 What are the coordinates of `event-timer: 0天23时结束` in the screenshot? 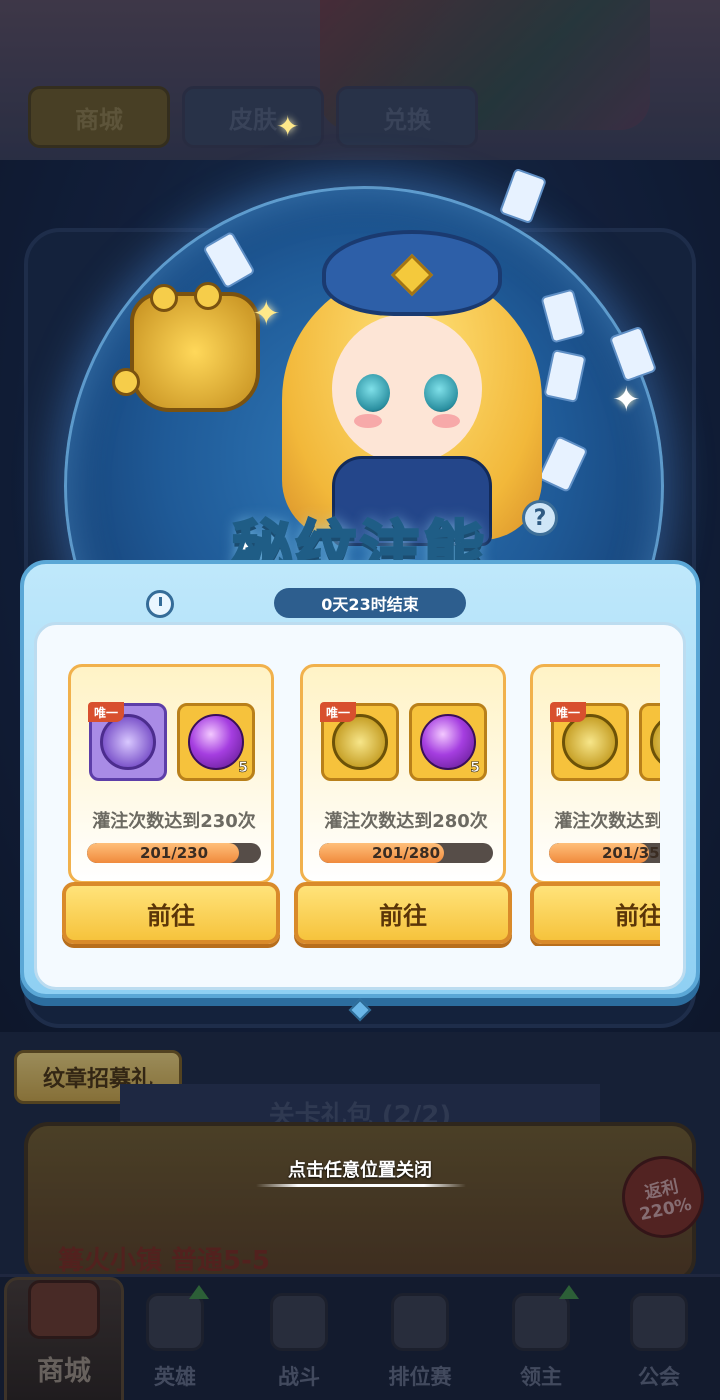 It's located at (370, 603).